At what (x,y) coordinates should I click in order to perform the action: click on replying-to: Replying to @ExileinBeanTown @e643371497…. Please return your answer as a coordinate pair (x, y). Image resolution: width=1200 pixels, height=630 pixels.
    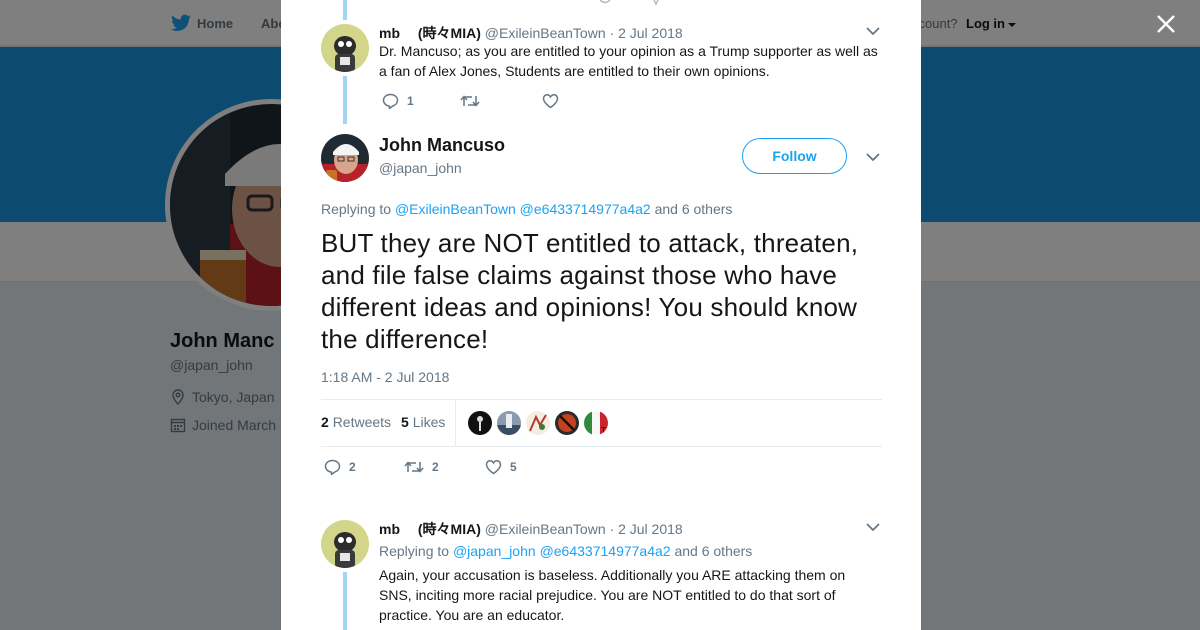
    Looking at the image, I should click on (526, 209).